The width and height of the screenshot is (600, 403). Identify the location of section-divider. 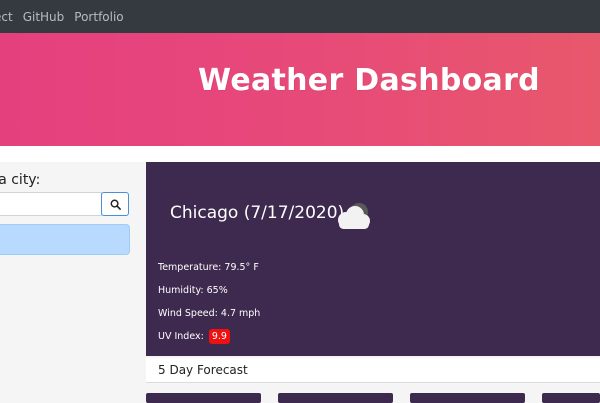
(300, 154).